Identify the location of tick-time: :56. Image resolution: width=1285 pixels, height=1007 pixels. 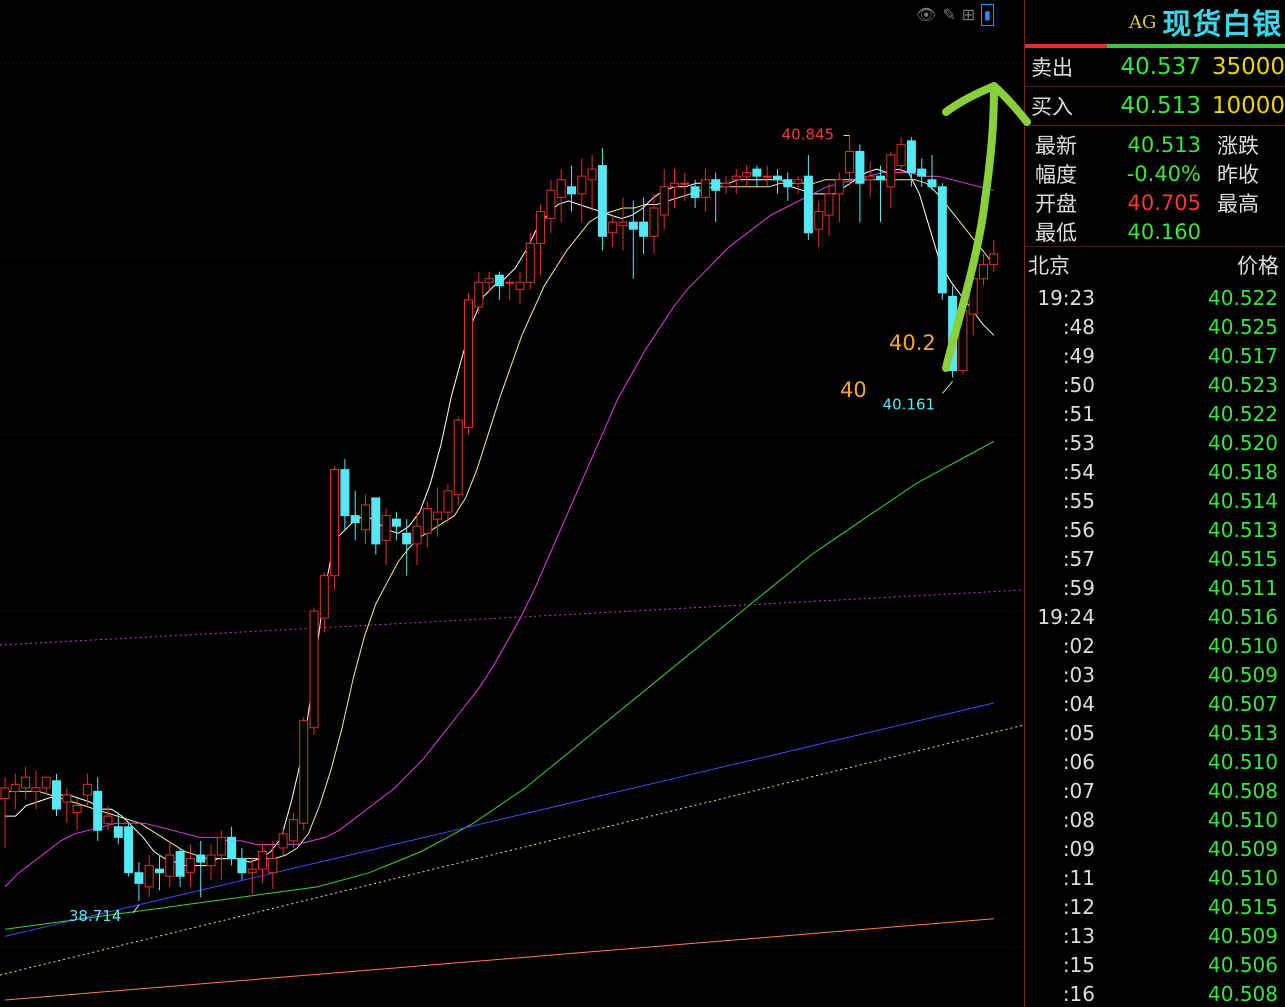
(1078, 529).